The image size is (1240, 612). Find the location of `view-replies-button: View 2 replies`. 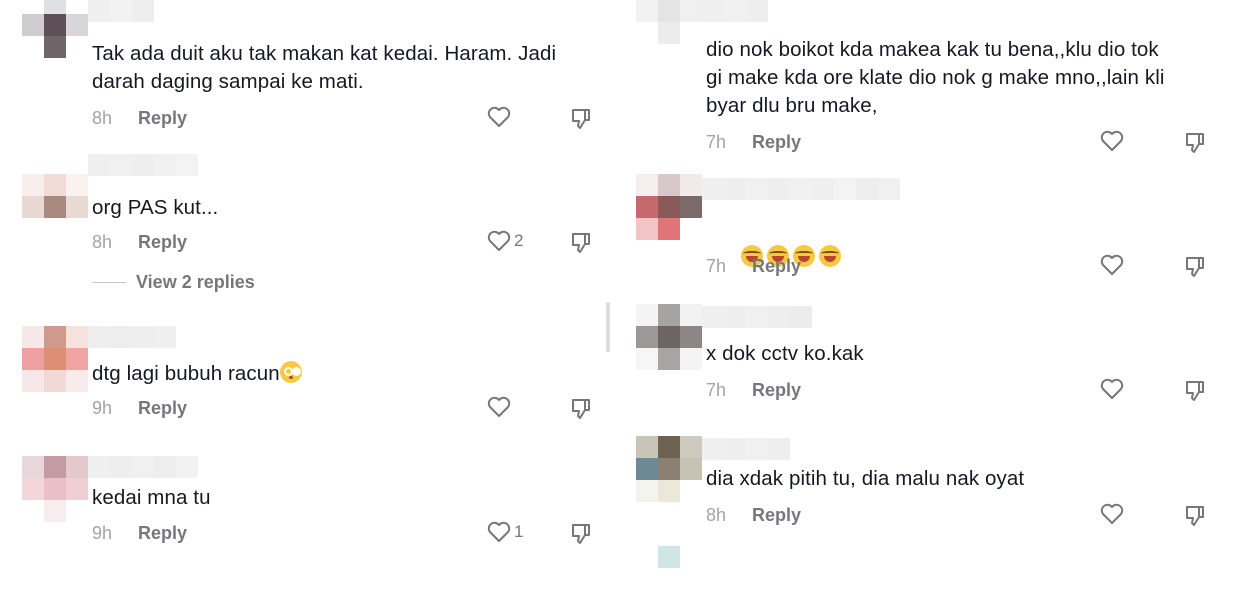

view-replies-button: View 2 replies is located at coordinates (173, 282).